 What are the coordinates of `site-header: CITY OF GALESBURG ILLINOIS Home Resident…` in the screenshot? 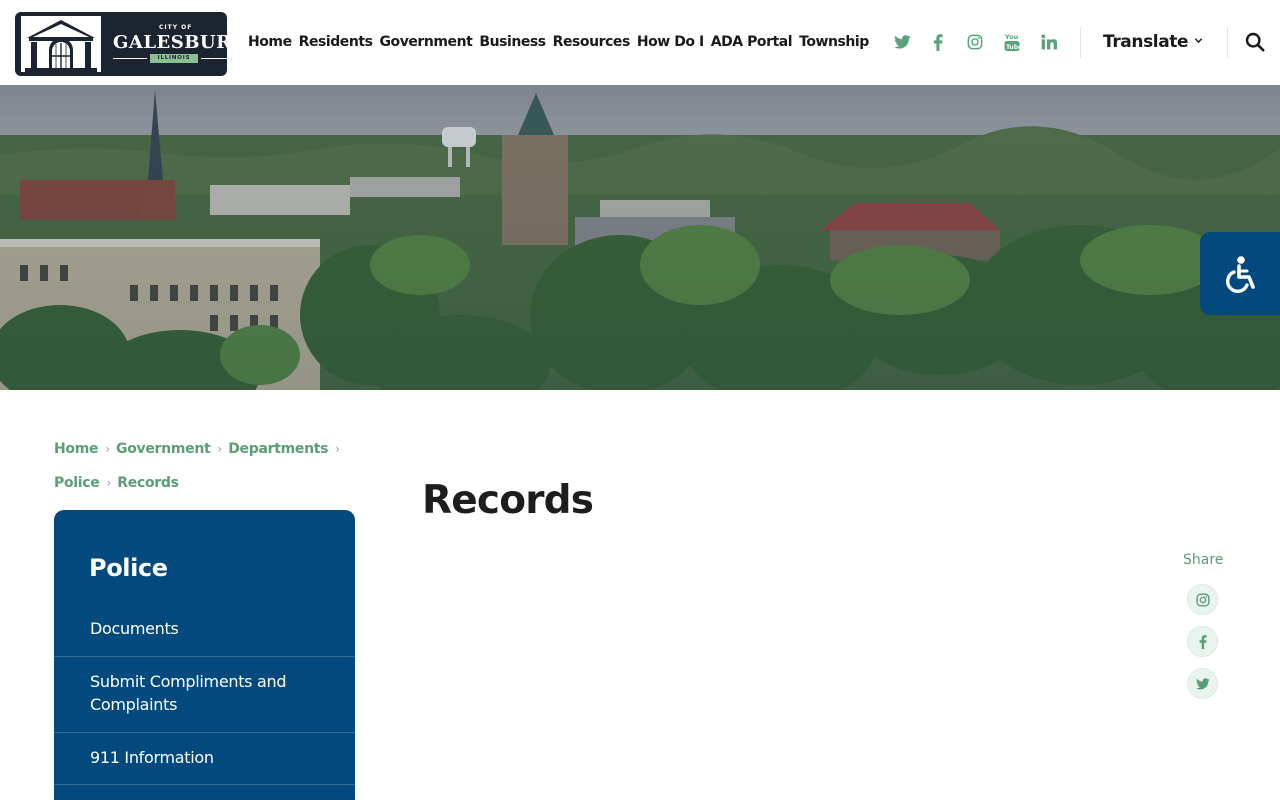 It's located at (640, 42).